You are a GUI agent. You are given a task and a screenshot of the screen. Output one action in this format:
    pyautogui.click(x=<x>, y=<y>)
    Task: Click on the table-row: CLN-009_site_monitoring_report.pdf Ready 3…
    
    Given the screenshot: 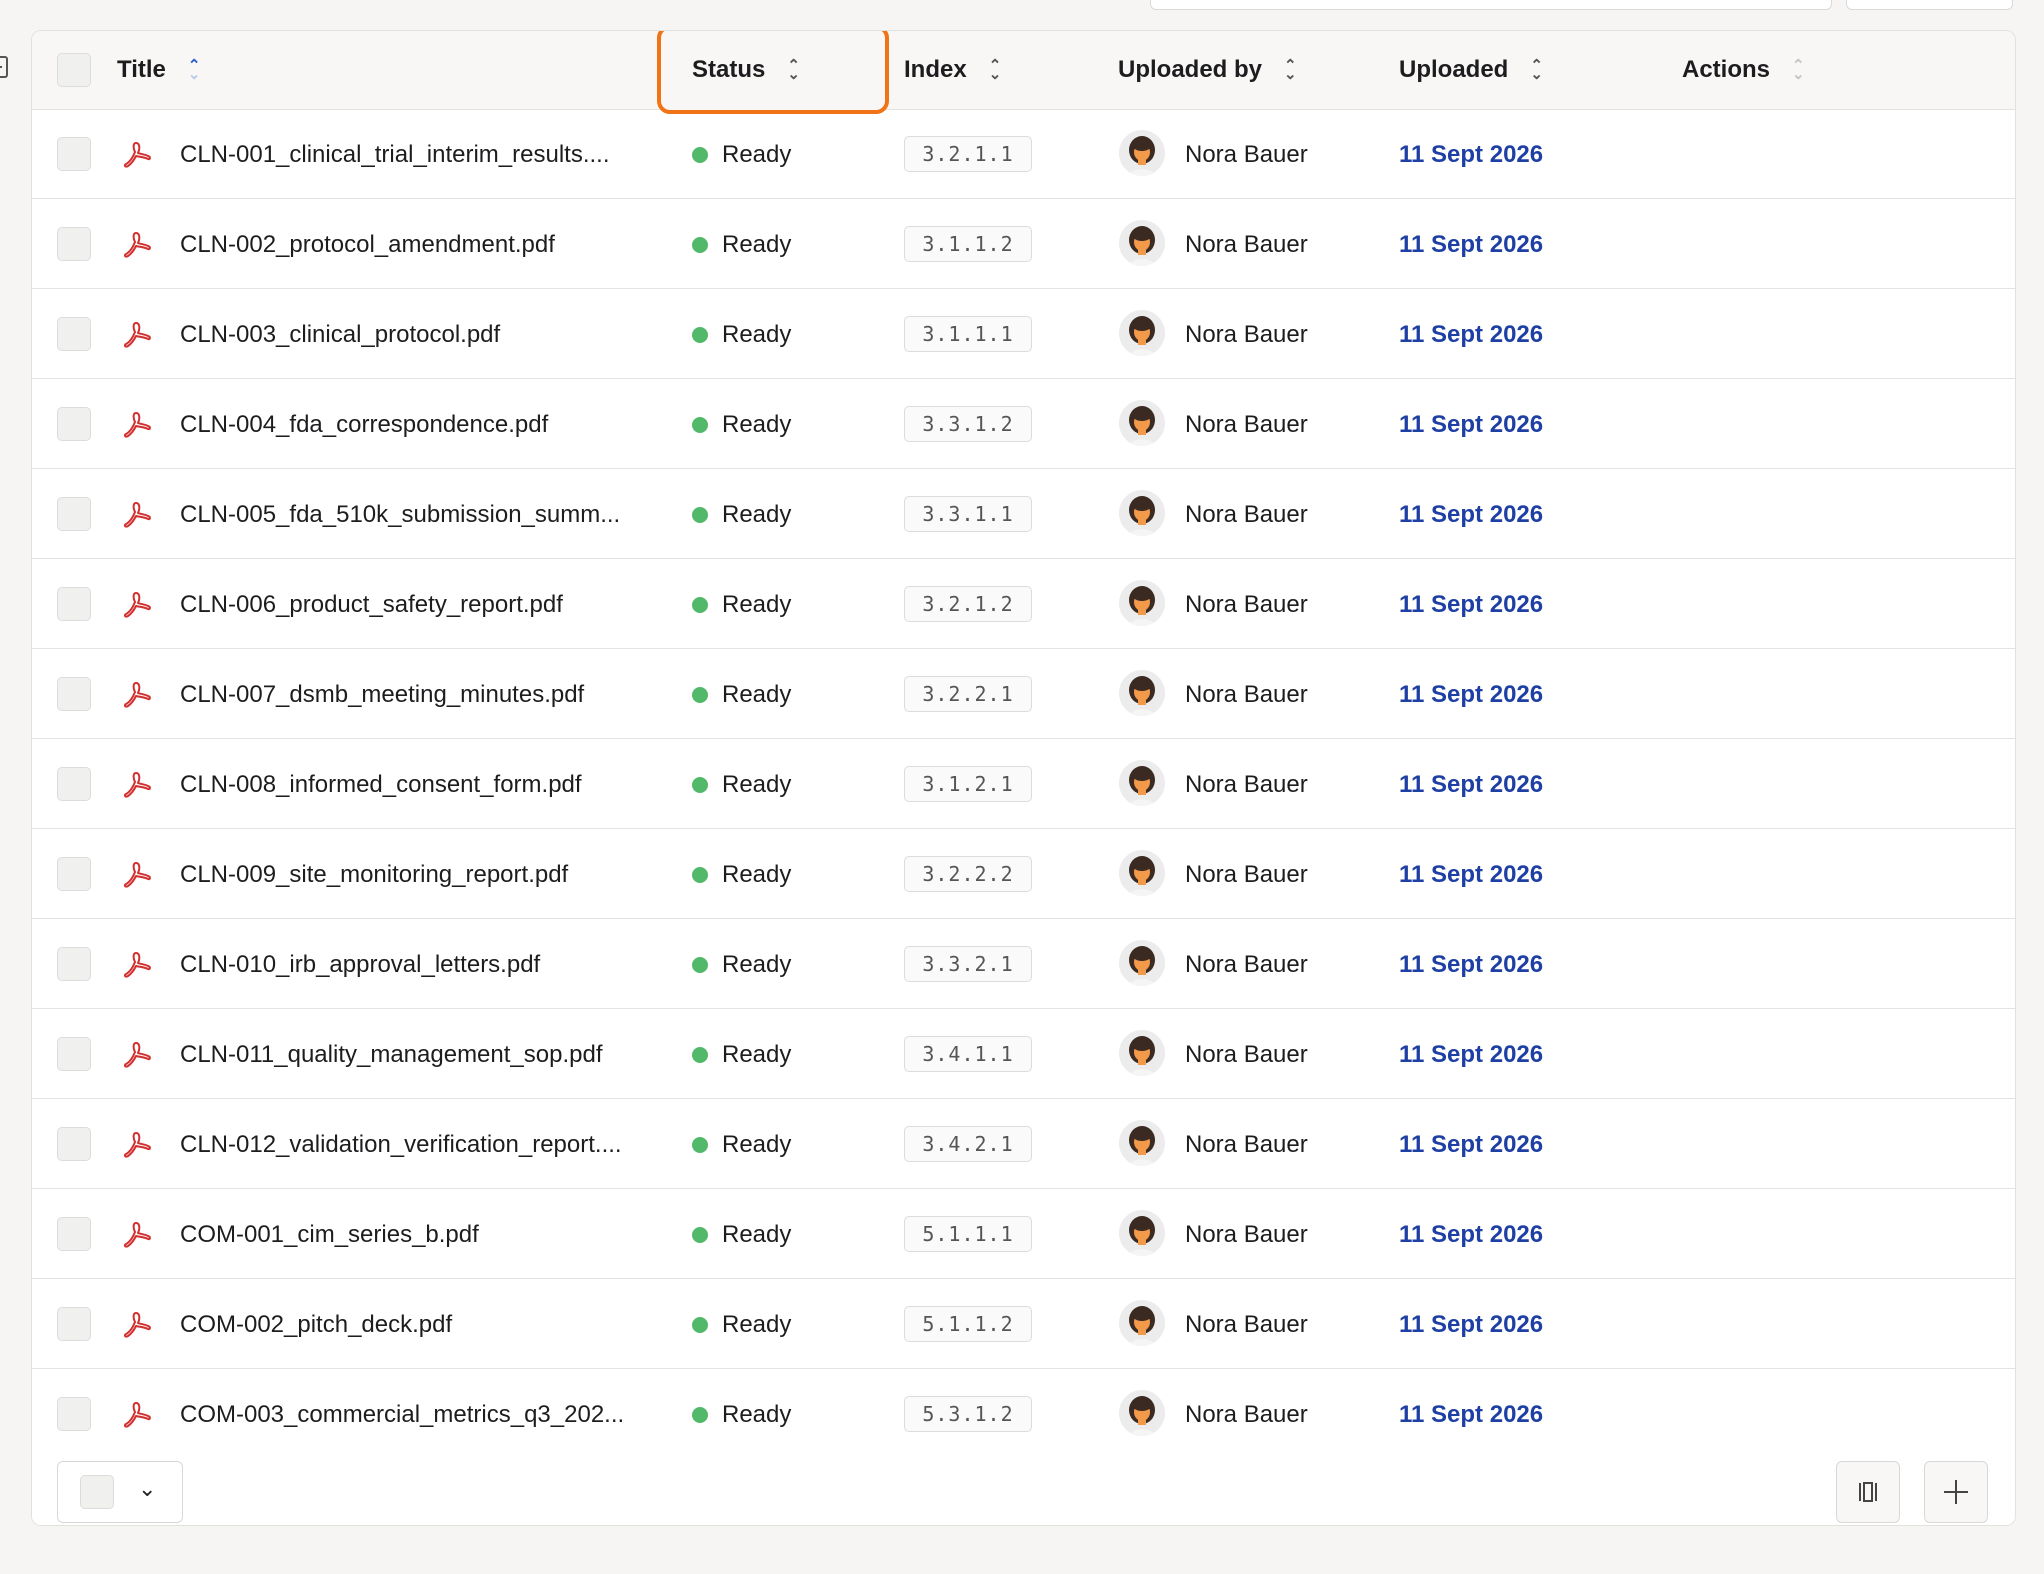 What is the action you would take?
    pyautogui.click(x=1023, y=874)
    